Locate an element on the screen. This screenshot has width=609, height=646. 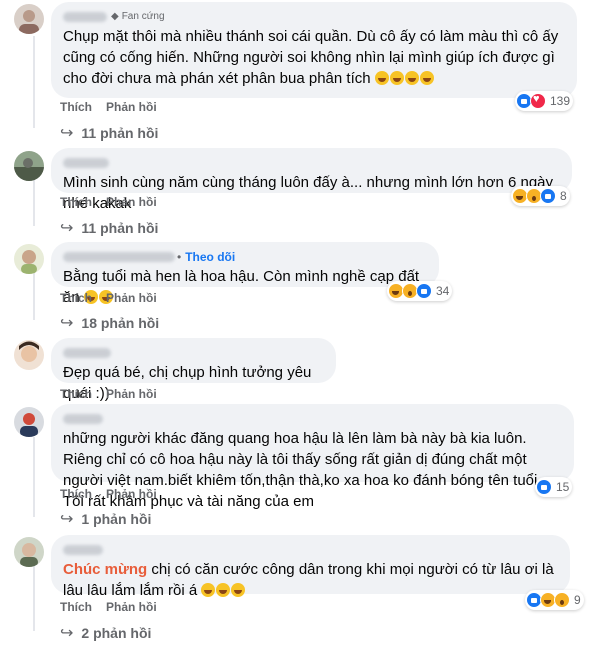
love-reaction-icon is located at coordinates (538, 101).